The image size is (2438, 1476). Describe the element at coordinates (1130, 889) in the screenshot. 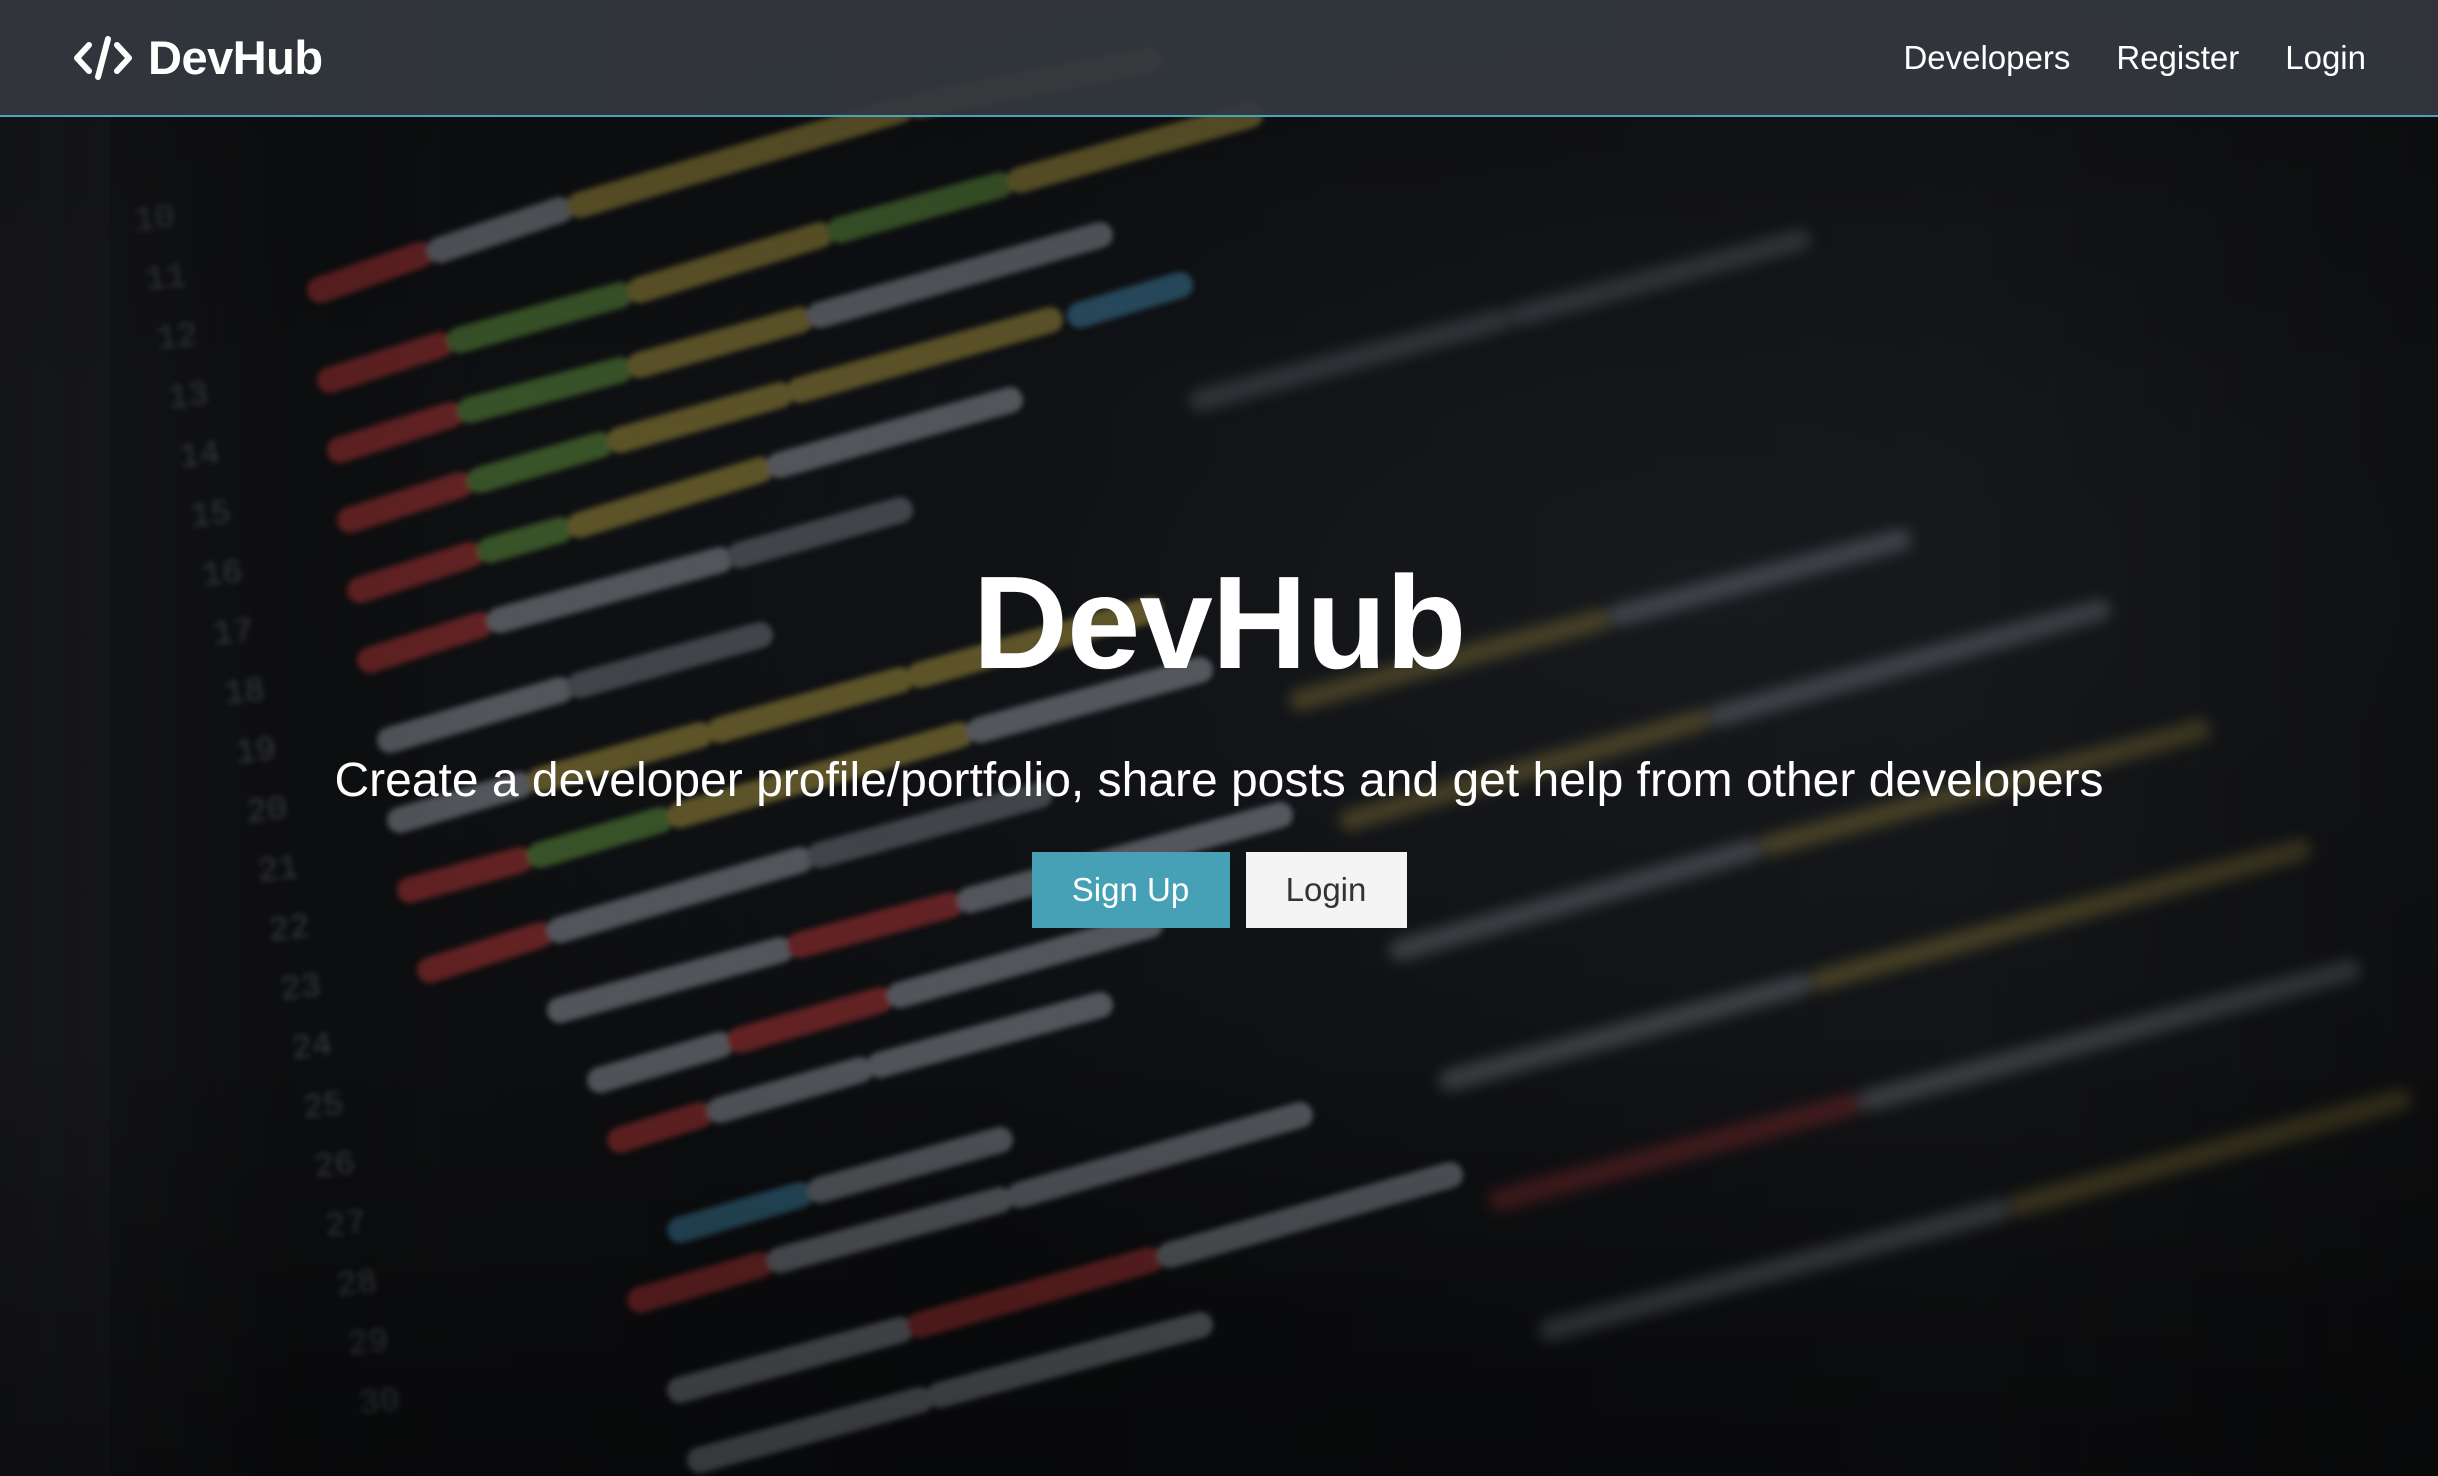

I see `sign-up-button: Sign Up` at that location.